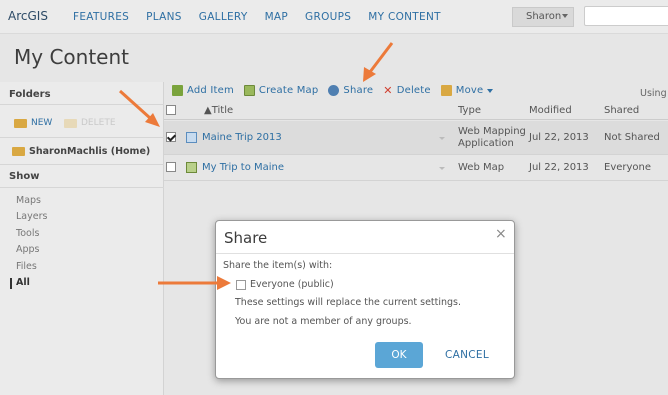  Describe the element at coordinates (98, 123) in the screenshot. I see `delete-folder-label: DELETE` at that location.